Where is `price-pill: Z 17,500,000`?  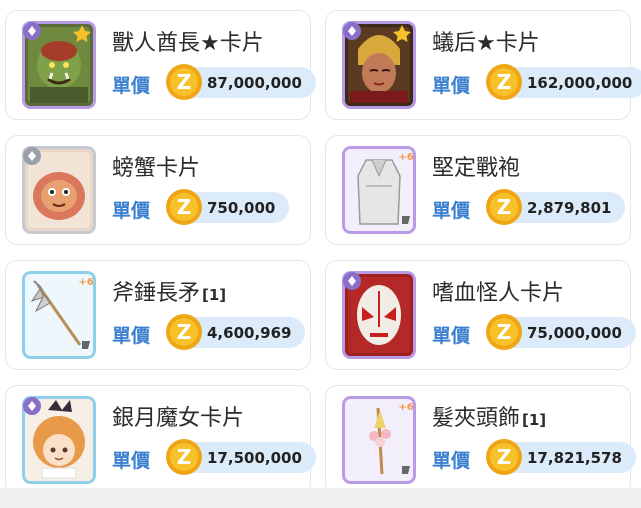 price-pill: Z 17,500,000 is located at coordinates (241, 457).